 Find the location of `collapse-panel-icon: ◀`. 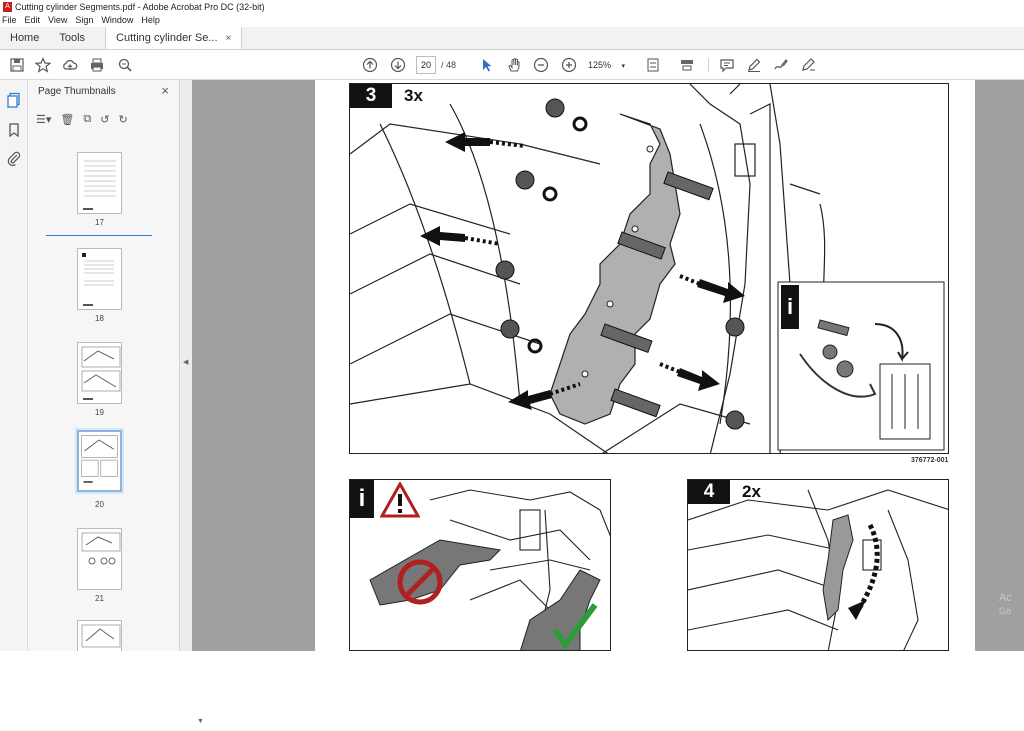

collapse-panel-icon: ◀ is located at coordinates (185, 362).